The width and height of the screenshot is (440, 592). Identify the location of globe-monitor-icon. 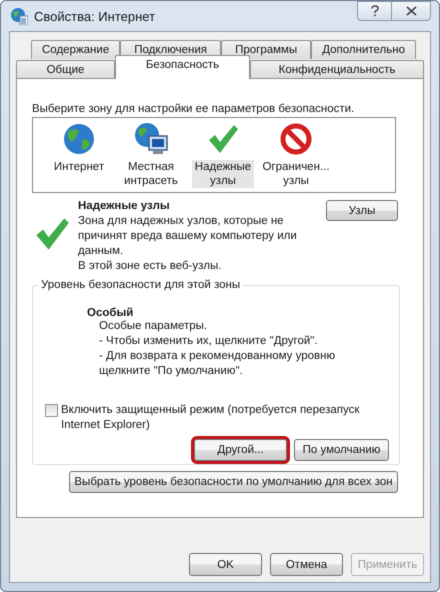
(151, 139).